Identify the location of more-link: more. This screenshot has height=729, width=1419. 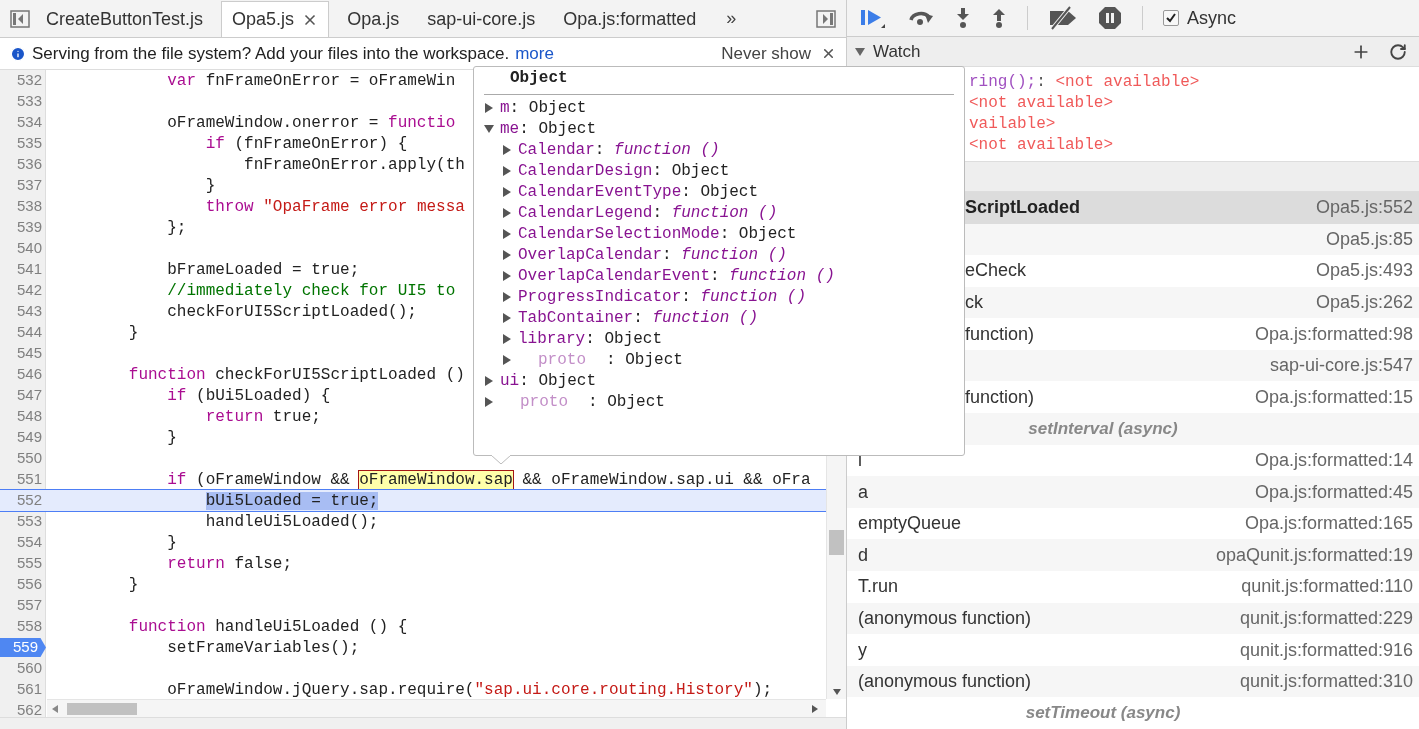
(534, 53).